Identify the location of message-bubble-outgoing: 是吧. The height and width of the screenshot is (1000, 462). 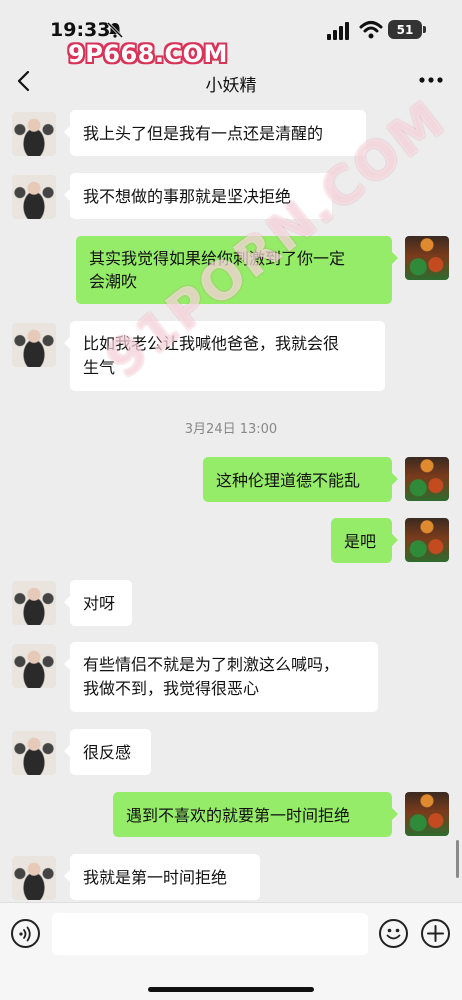
(364, 540).